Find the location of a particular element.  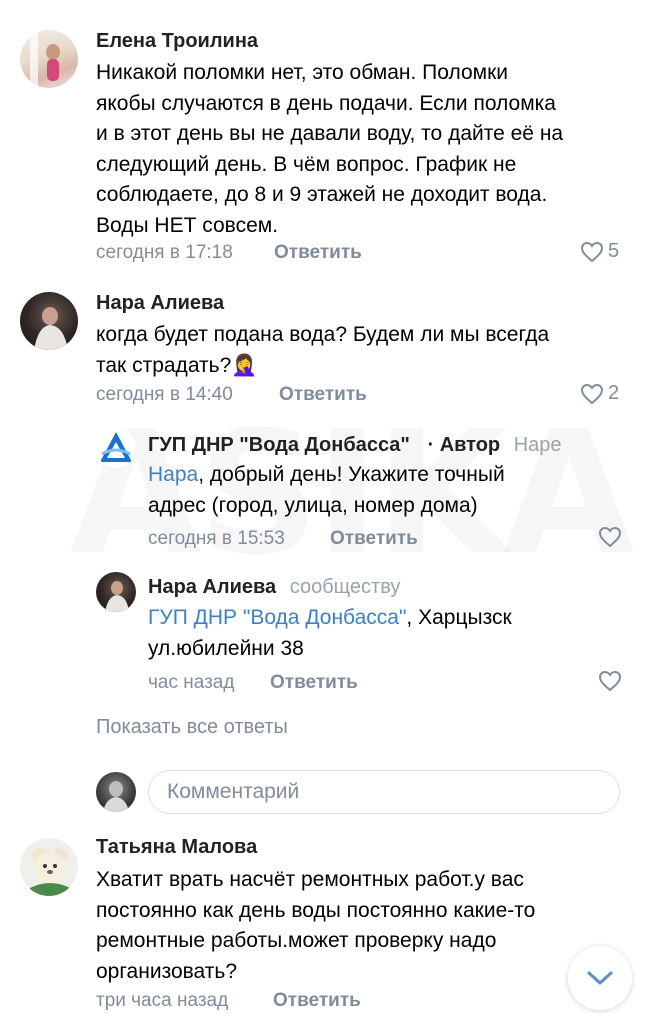

text-line: ГУП ДНР "Вода Донбасса", Харцызск is located at coordinates (330, 618).